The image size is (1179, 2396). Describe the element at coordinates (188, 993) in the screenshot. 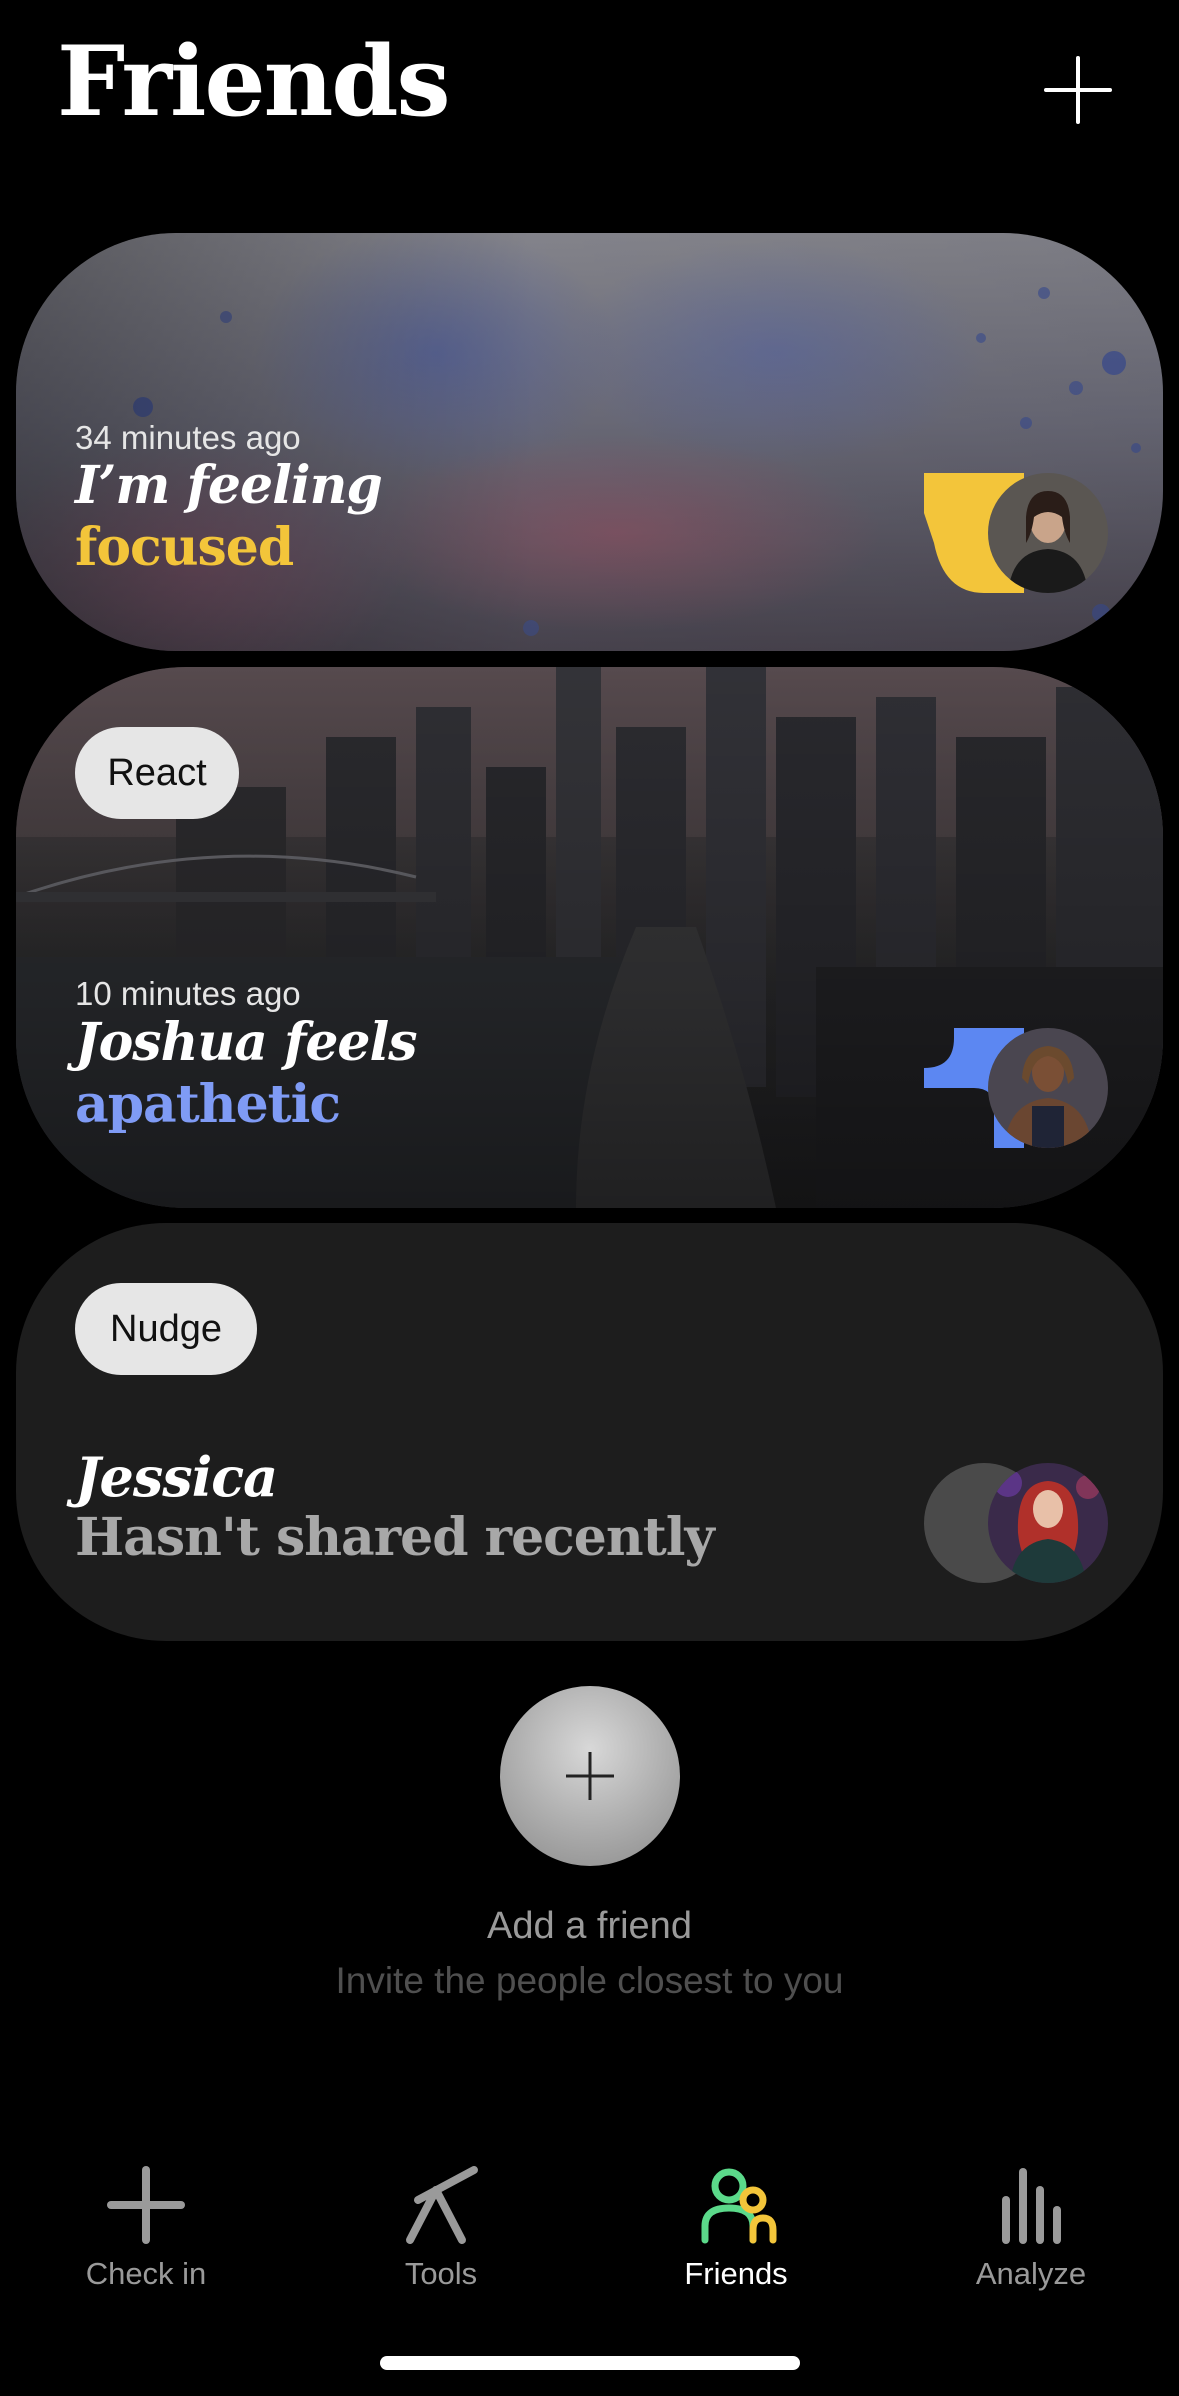

I see `friend-checkin-time: 10 minutes ago` at that location.